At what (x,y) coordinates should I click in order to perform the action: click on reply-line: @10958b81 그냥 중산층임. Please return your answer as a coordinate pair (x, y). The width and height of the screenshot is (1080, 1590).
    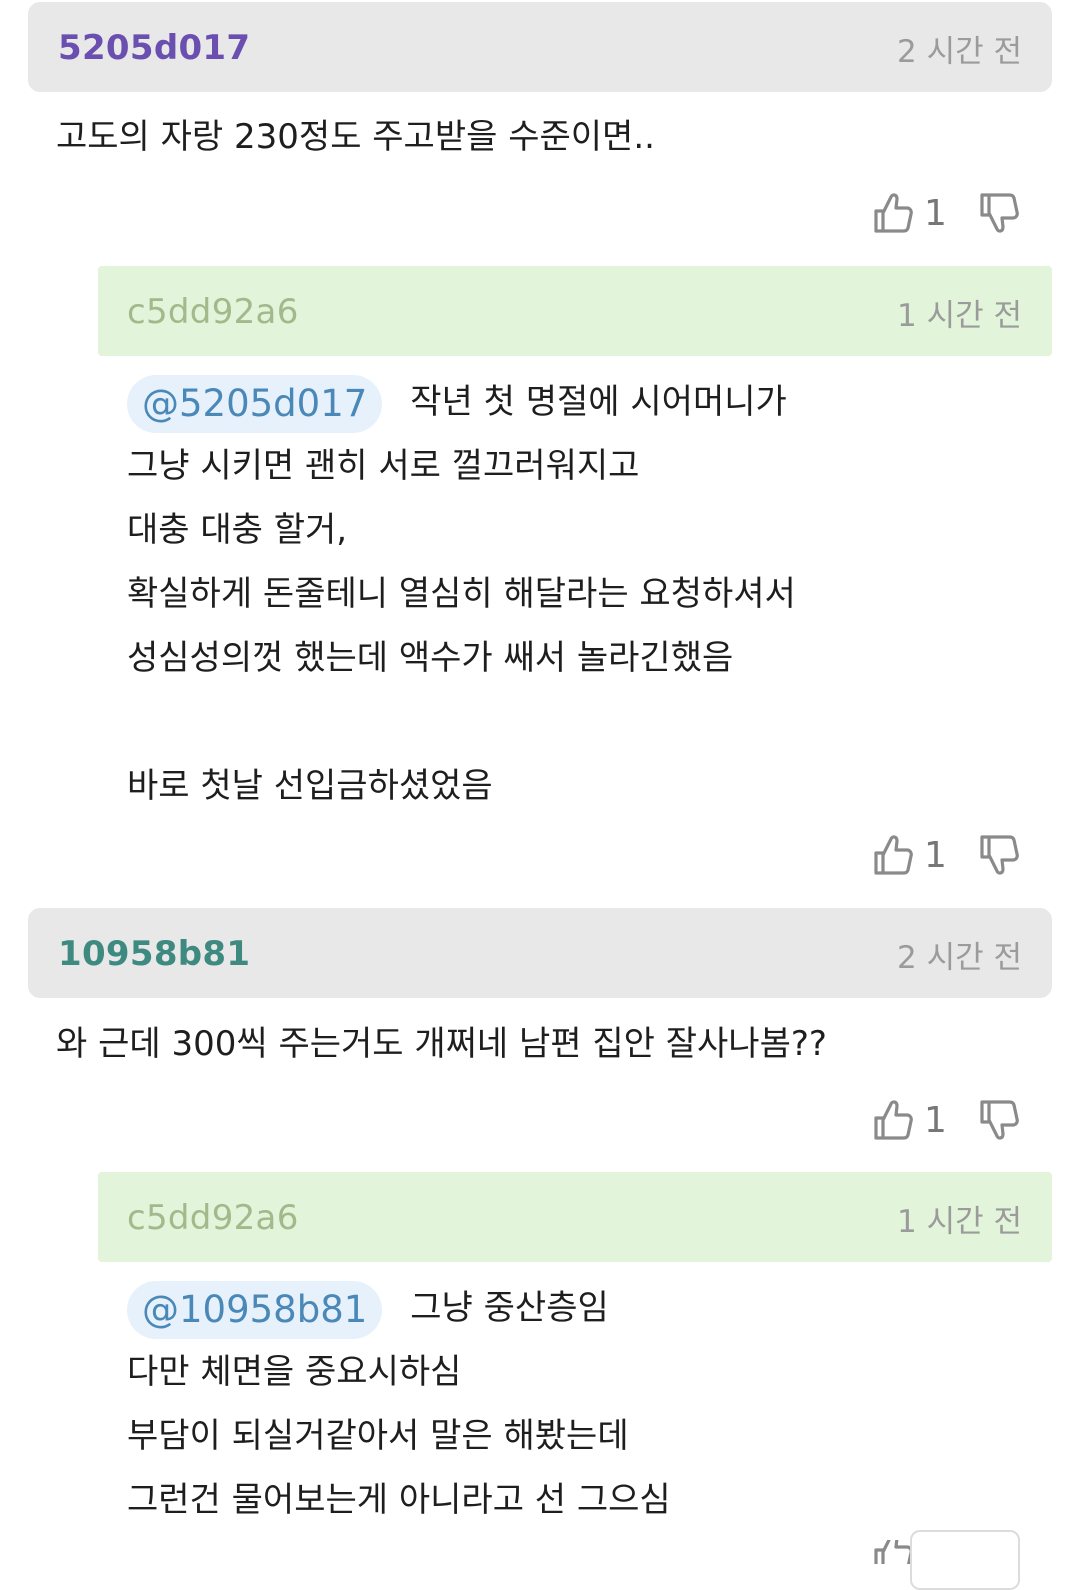
    Looking at the image, I should click on (399, 1308).